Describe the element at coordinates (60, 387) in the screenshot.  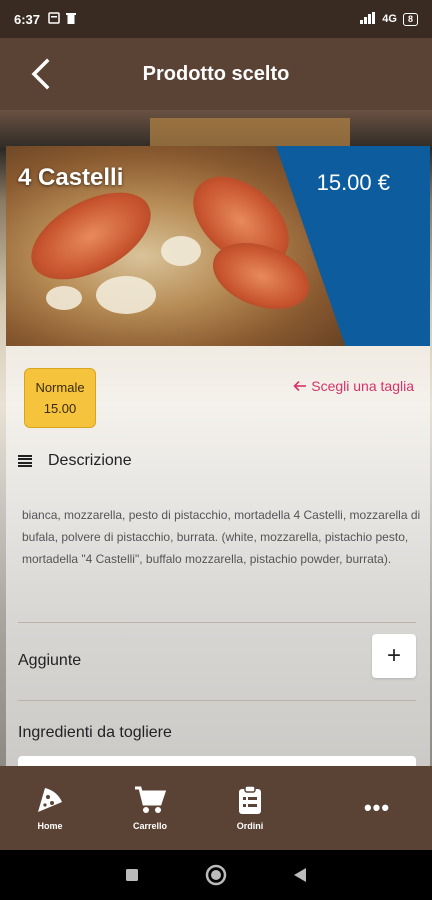
I see `size-label: Normale` at that location.